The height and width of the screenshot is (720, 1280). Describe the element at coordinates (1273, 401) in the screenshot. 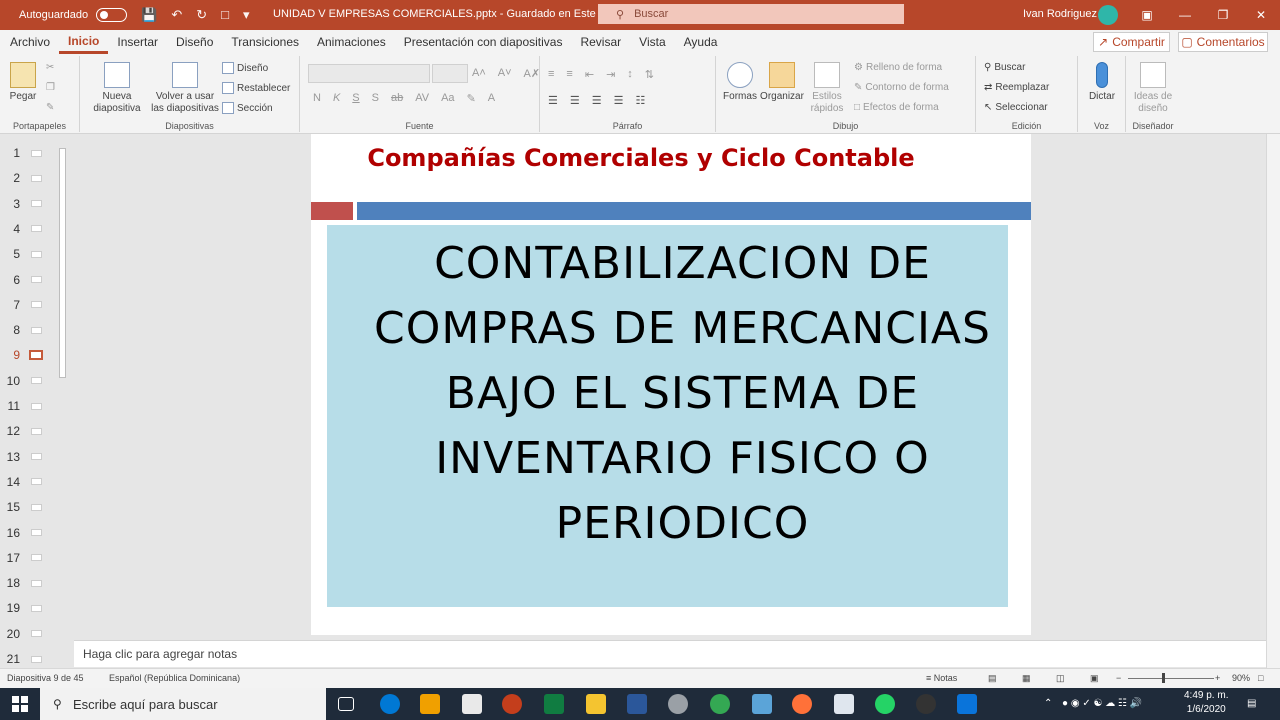

I see `slide-scrollbar` at that location.